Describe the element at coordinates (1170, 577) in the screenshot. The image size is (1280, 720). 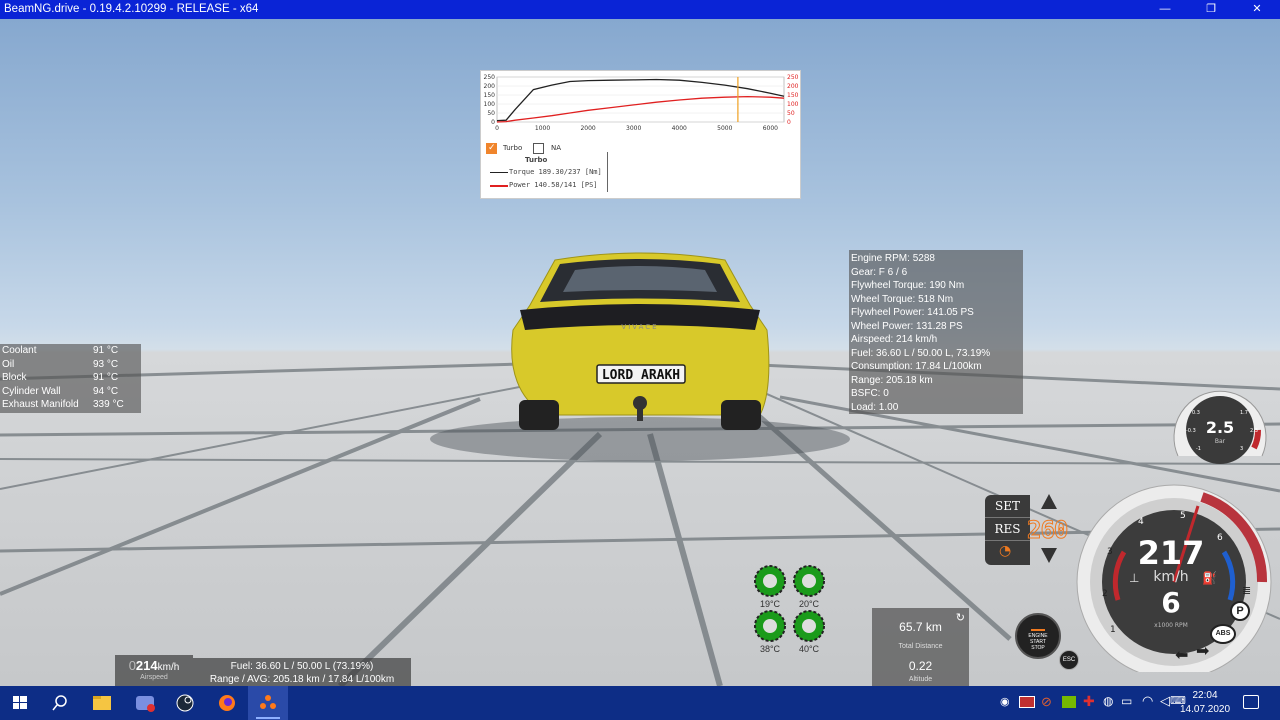
I see `speed-unit: km/h` at that location.